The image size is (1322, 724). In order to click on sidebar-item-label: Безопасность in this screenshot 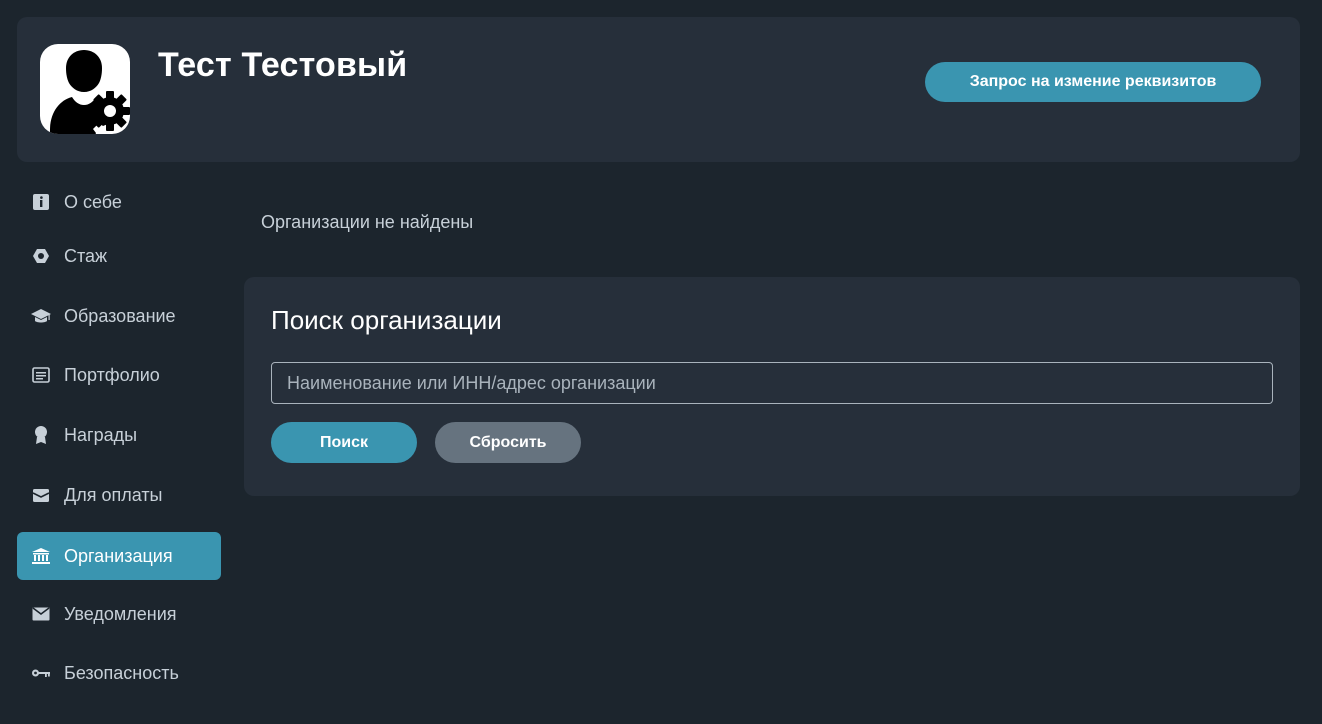, I will do `click(121, 672)`.